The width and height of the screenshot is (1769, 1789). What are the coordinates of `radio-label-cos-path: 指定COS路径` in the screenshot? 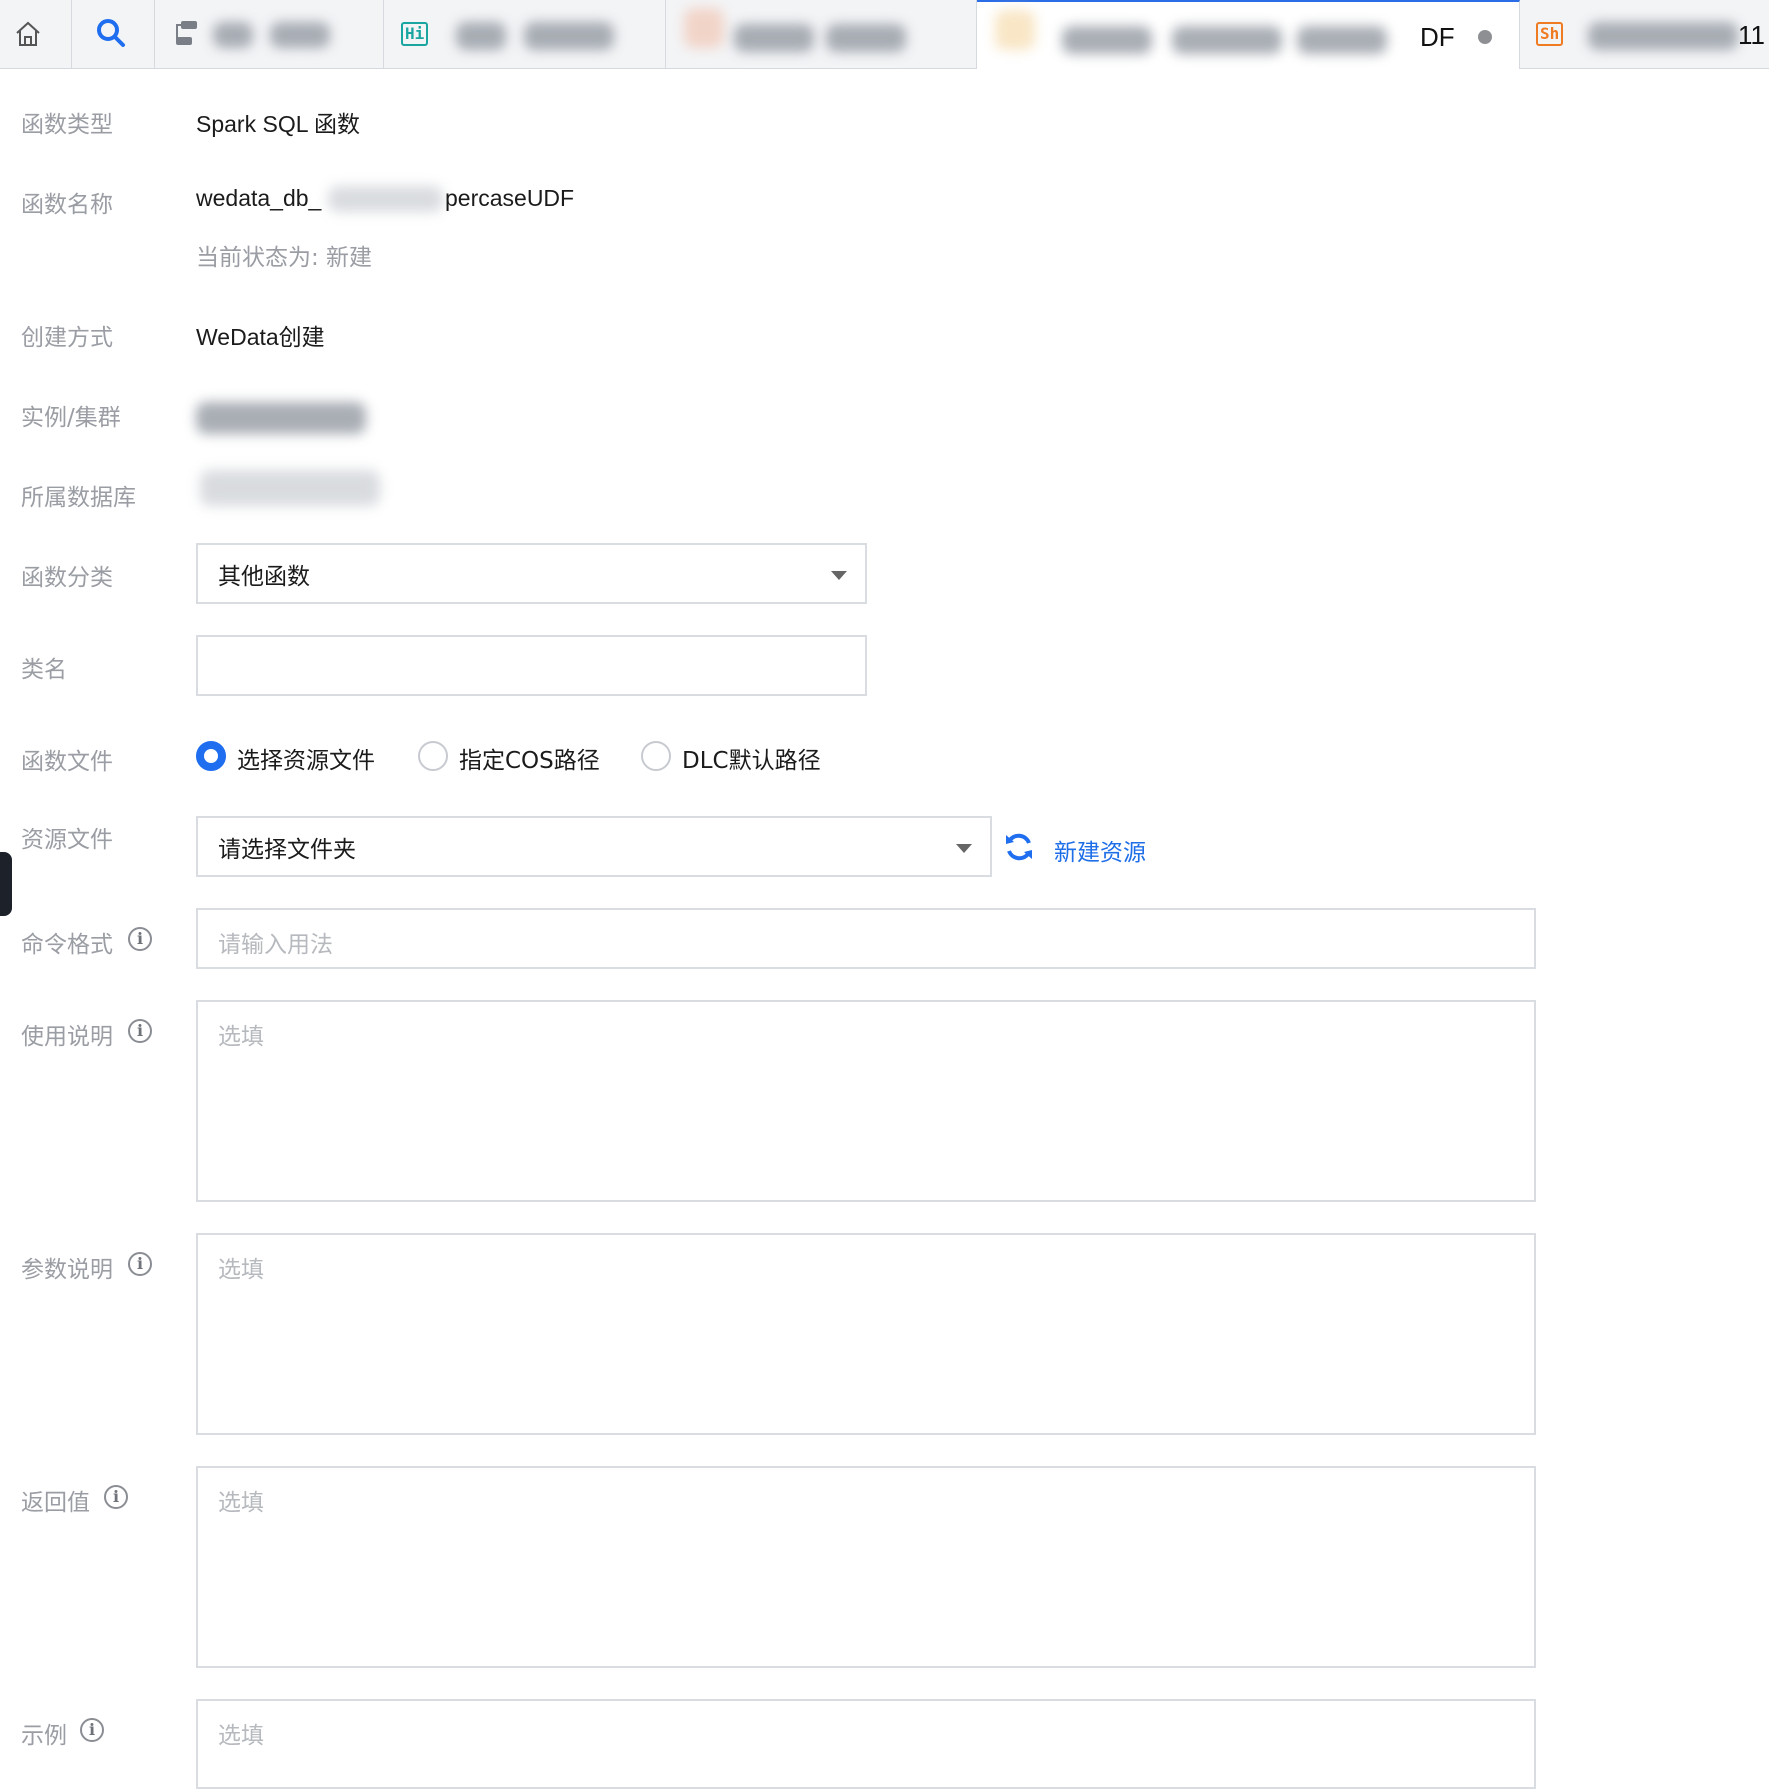 It's located at (529, 761).